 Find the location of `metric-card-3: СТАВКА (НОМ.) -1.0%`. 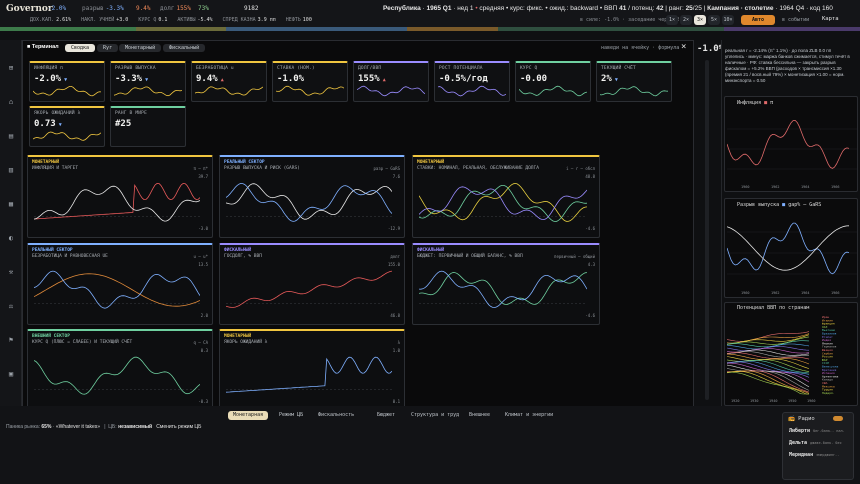

metric-card-3: СТАВКА (НОМ.) -1.0% is located at coordinates (310, 81).